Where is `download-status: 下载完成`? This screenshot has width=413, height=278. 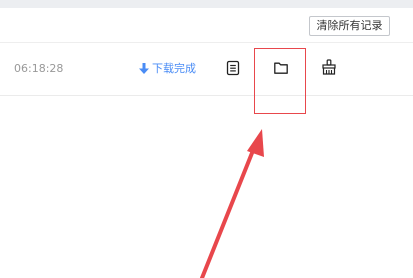
download-status: 下载完成 is located at coordinates (167, 69).